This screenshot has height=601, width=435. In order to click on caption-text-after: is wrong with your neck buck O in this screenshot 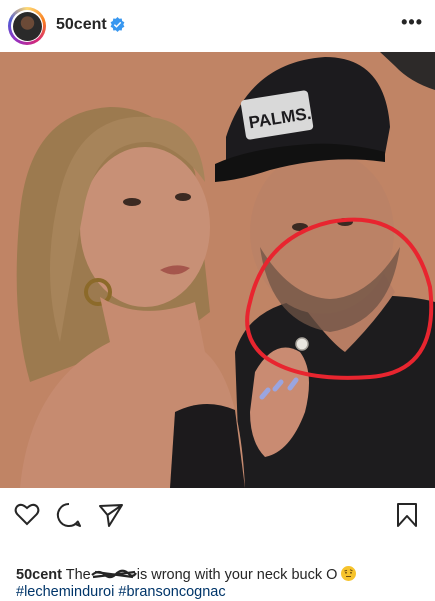, I will do `click(237, 575)`.